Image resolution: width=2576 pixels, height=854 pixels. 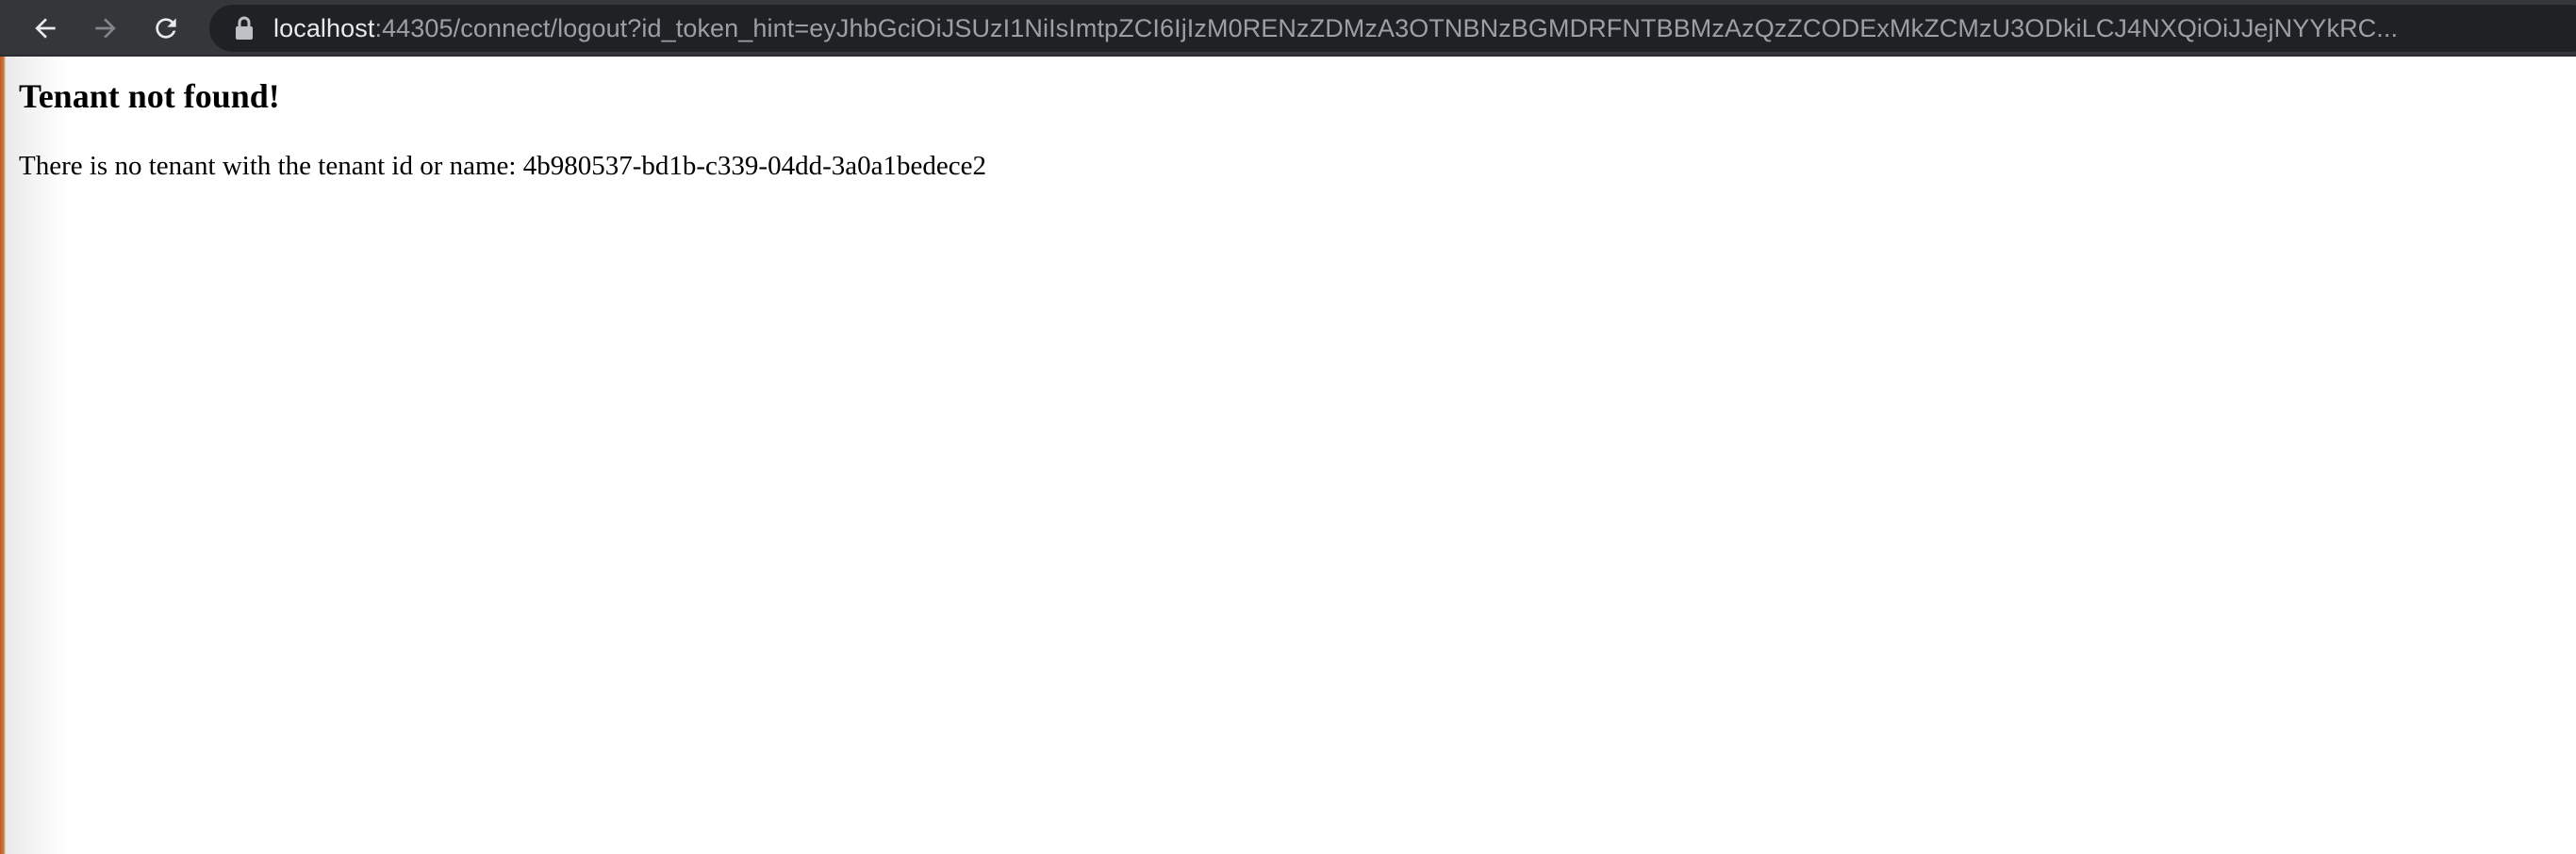 I want to click on url-host: localhost, so click(x=324, y=28).